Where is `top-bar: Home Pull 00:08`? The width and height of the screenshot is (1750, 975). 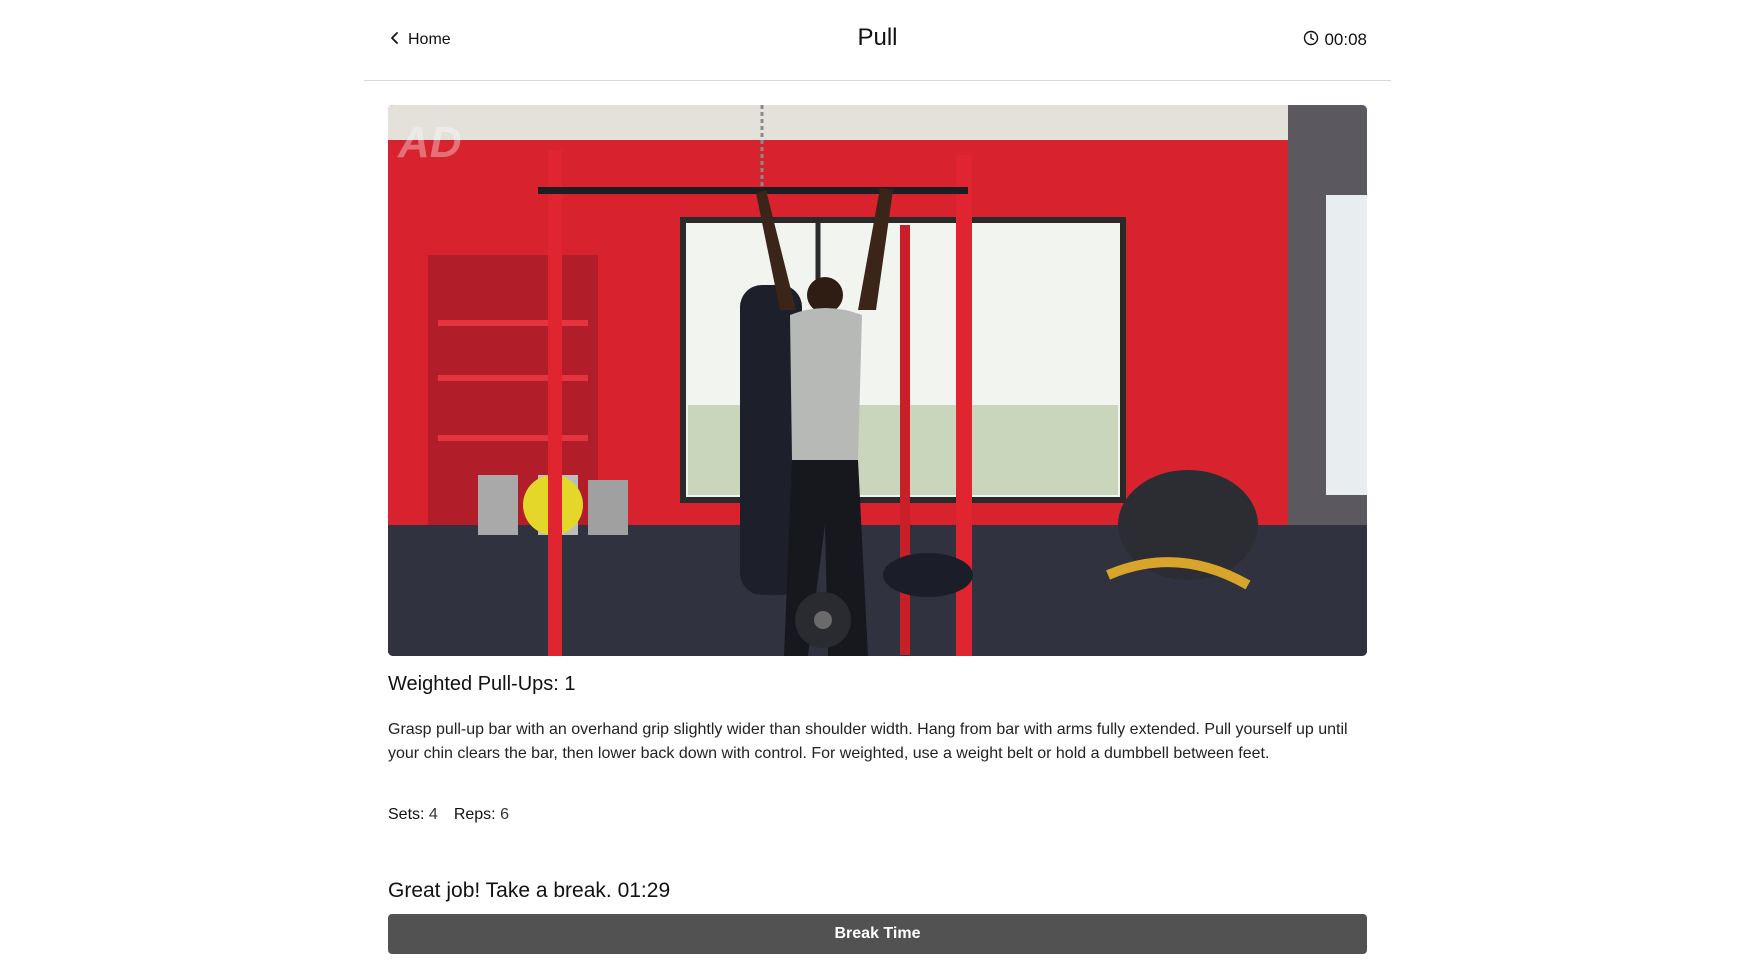
top-bar: Home Pull 00:08 is located at coordinates (877, 40).